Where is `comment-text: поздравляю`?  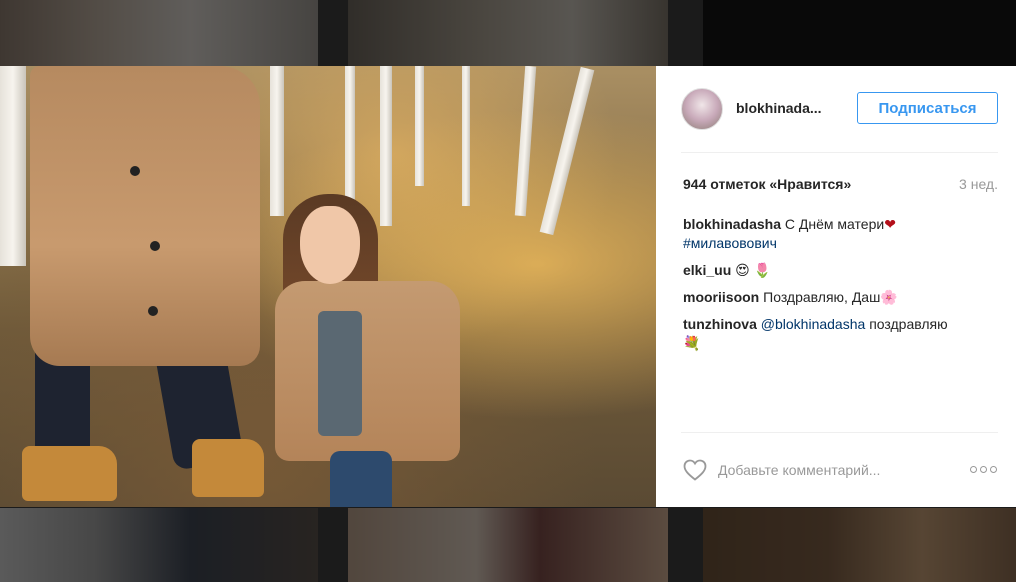
comment-text: поздравляю is located at coordinates (908, 324).